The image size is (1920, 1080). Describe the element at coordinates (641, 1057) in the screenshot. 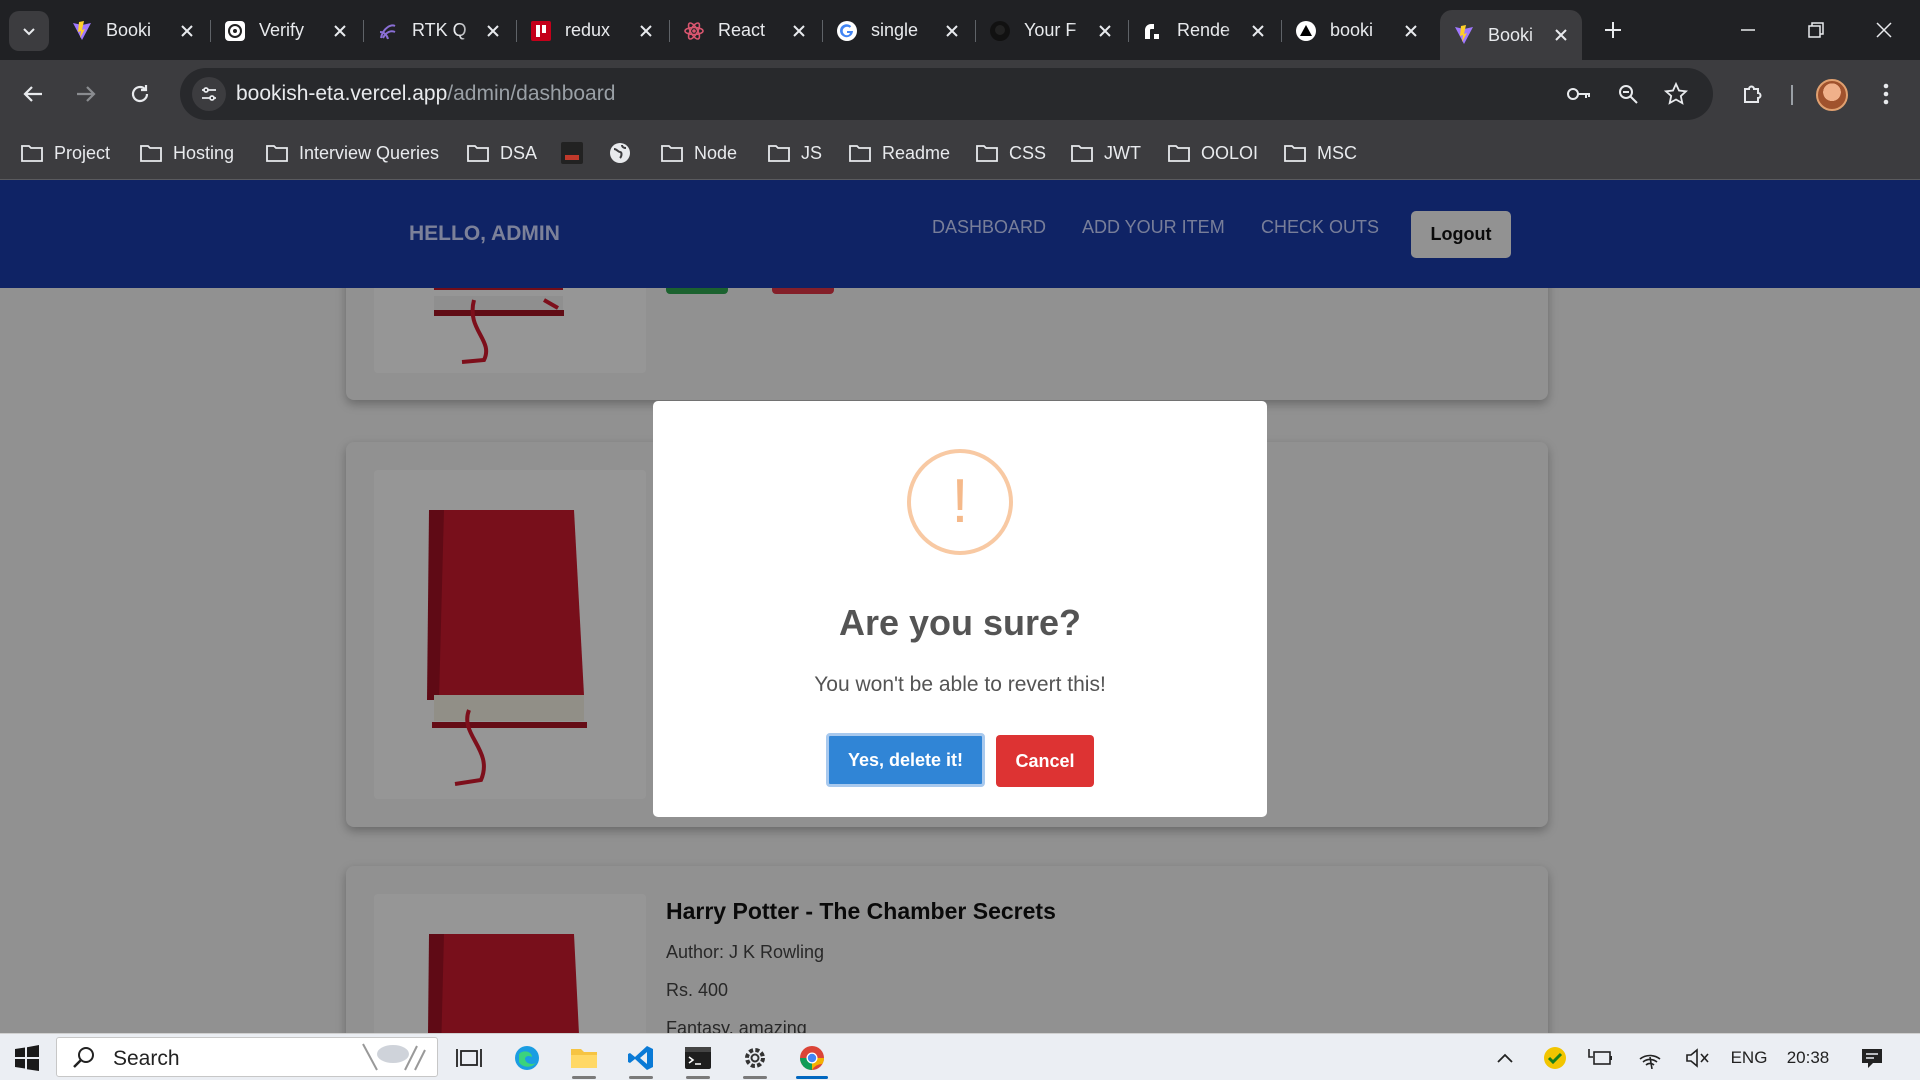

I see `vscode-app` at that location.